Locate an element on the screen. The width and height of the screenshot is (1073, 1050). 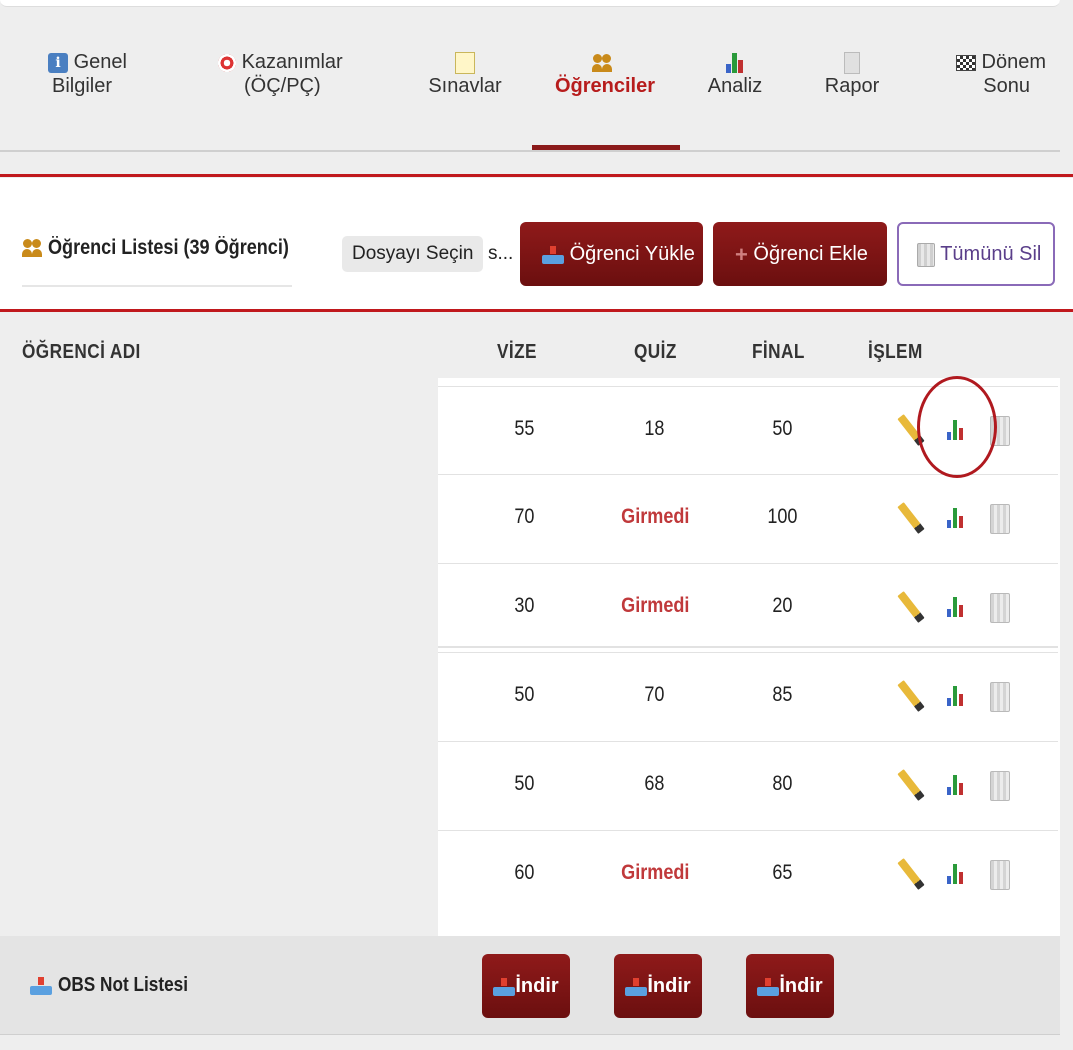
tab-label: Rapor is located at coordinates (852, 86).